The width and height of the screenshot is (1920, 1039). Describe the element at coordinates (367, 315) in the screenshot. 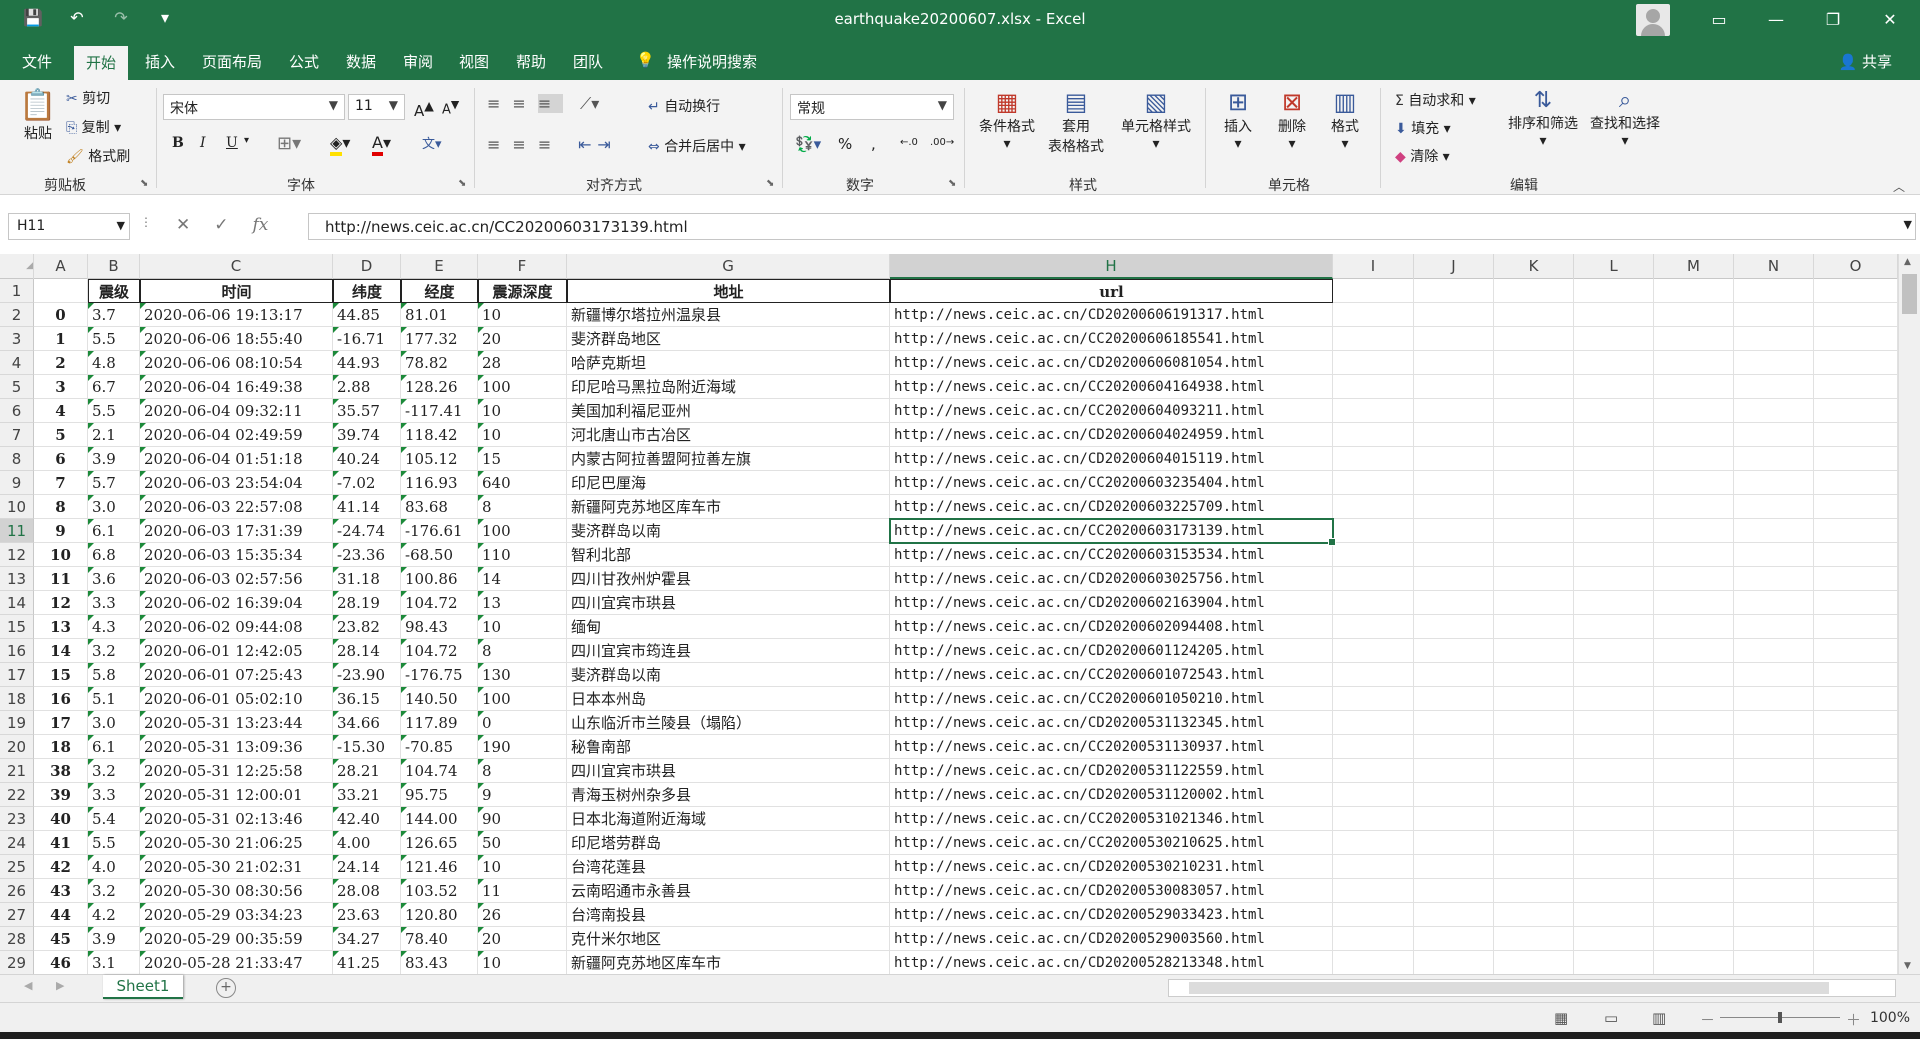

I see `cell-d: 44.85` at that location.